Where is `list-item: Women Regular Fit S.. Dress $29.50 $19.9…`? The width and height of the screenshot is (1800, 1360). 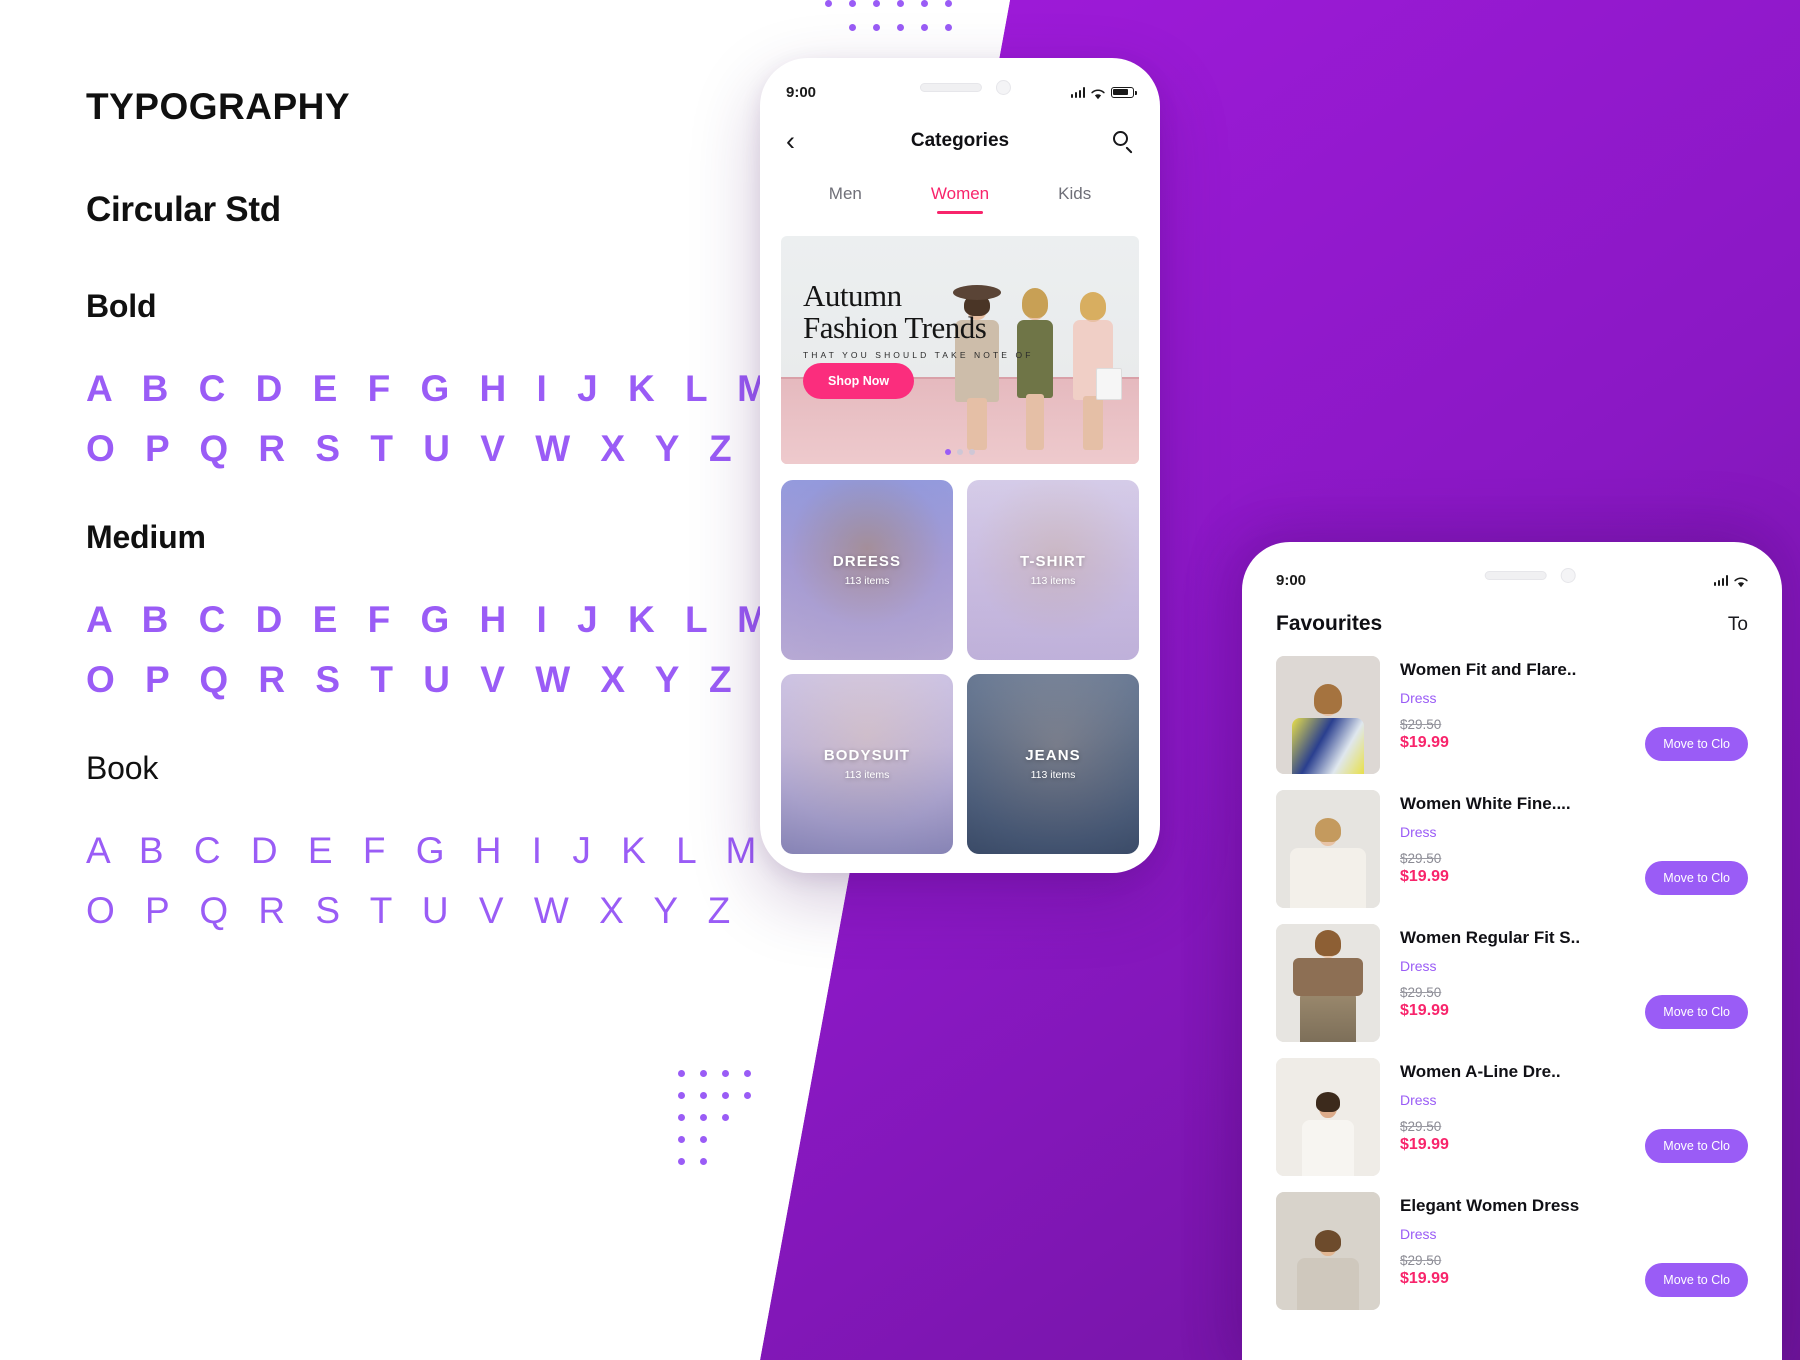
list-item: Women Regular Fit S.. Dress $29.50 $19.9… is located at coordinates (1512, 991).